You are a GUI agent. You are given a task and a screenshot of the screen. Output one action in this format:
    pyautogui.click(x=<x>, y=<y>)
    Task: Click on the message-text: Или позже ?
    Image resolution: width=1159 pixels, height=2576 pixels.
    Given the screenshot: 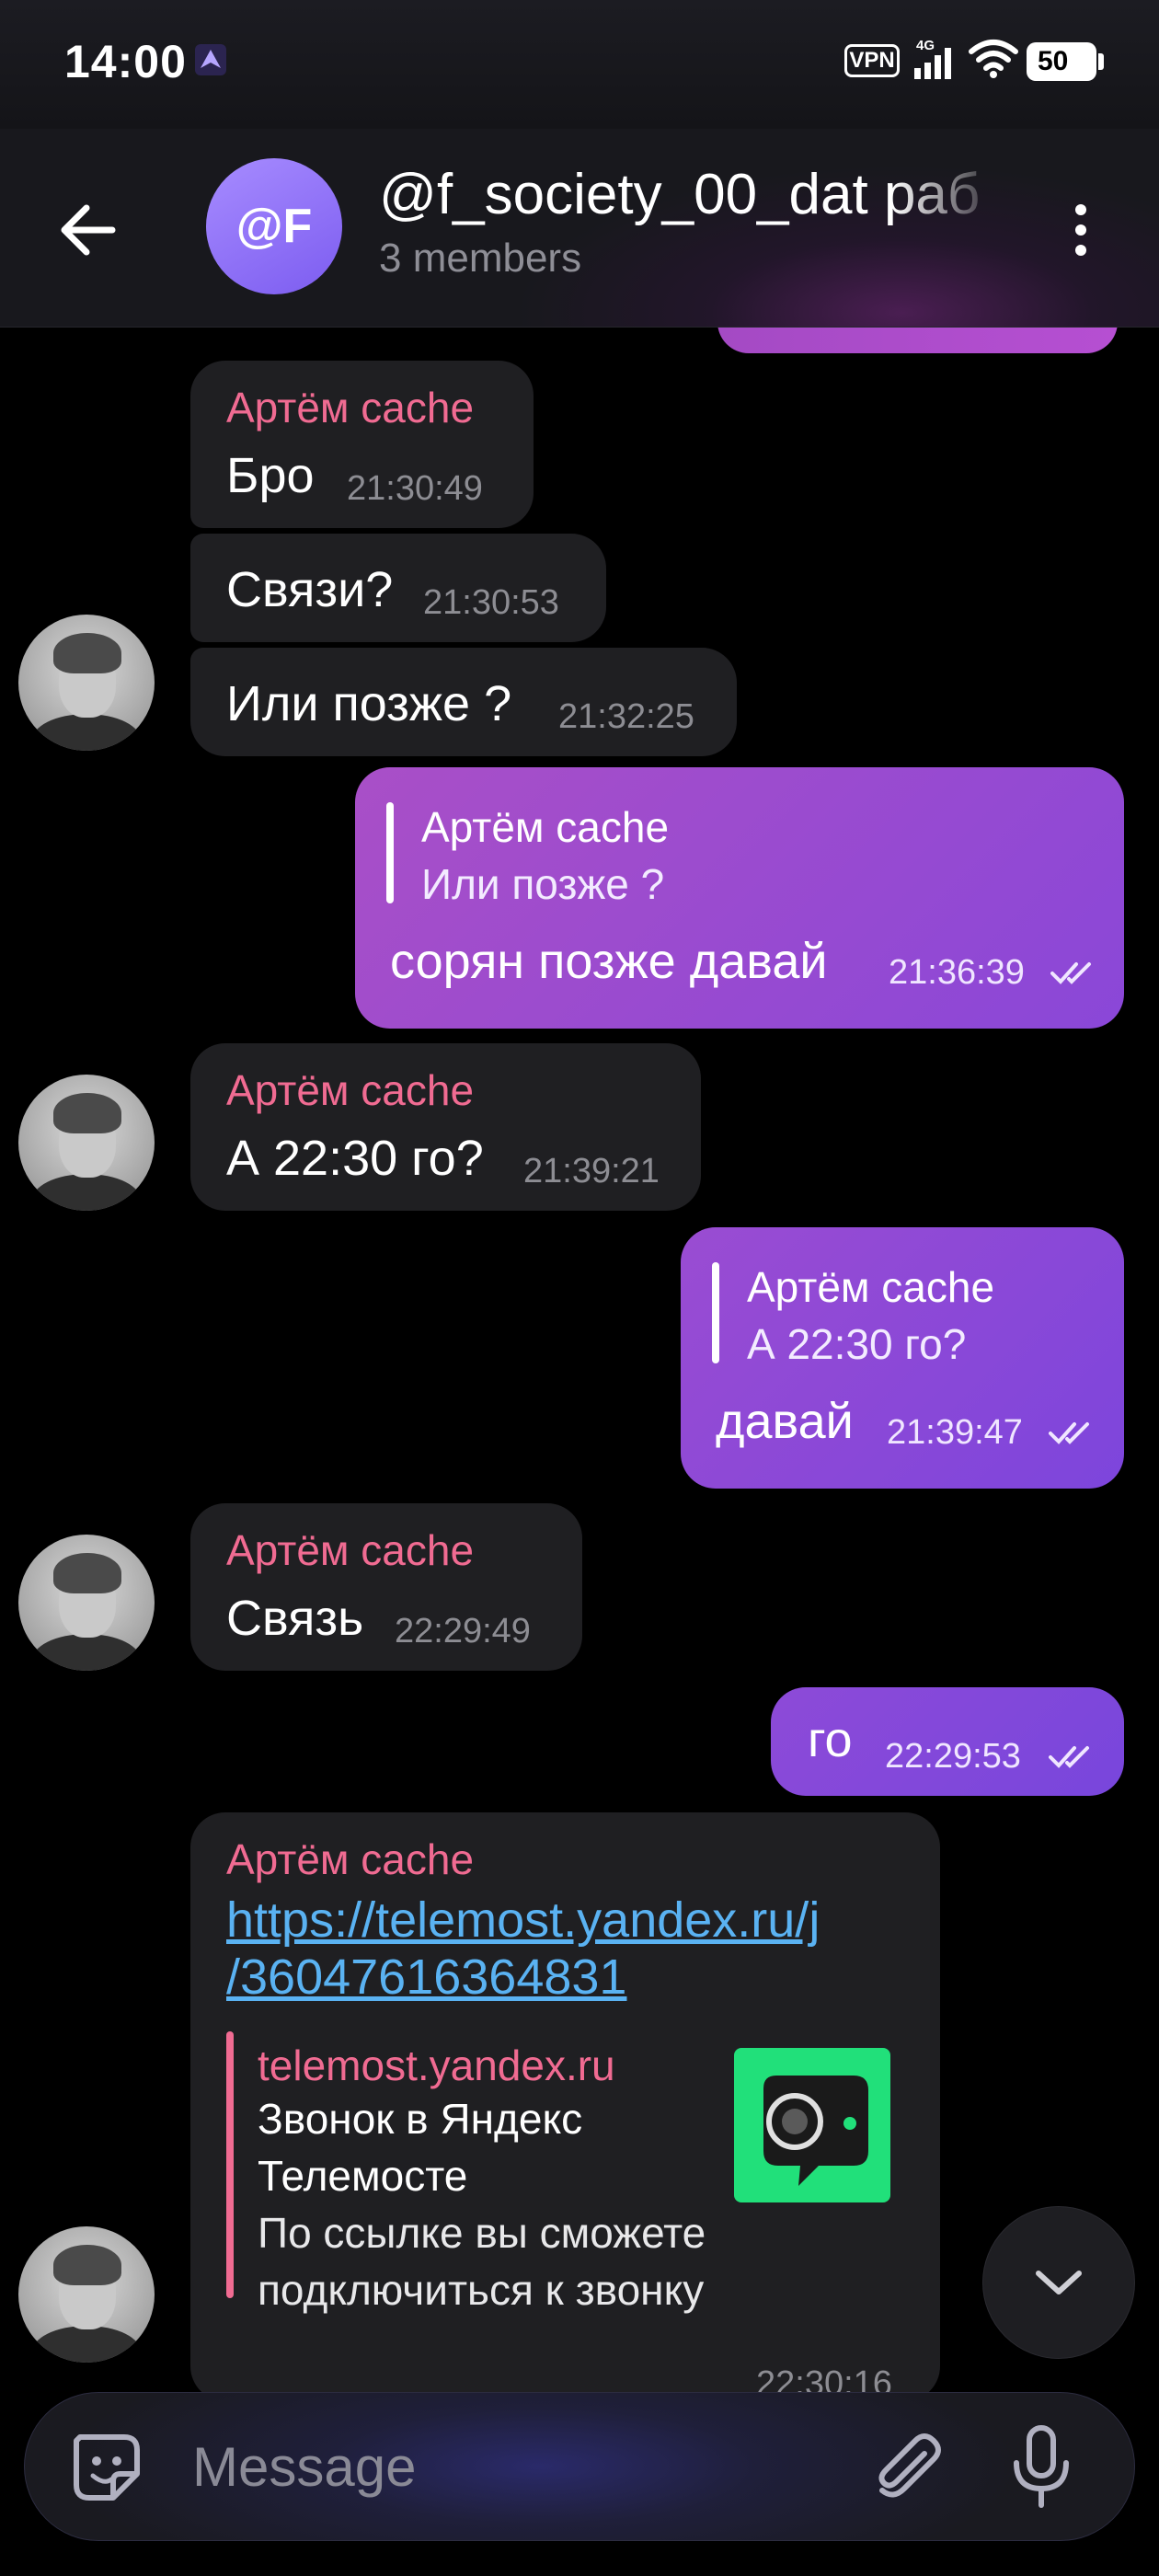 What is the action you would take?
    pyautogui.click(x=369, y=703)
    